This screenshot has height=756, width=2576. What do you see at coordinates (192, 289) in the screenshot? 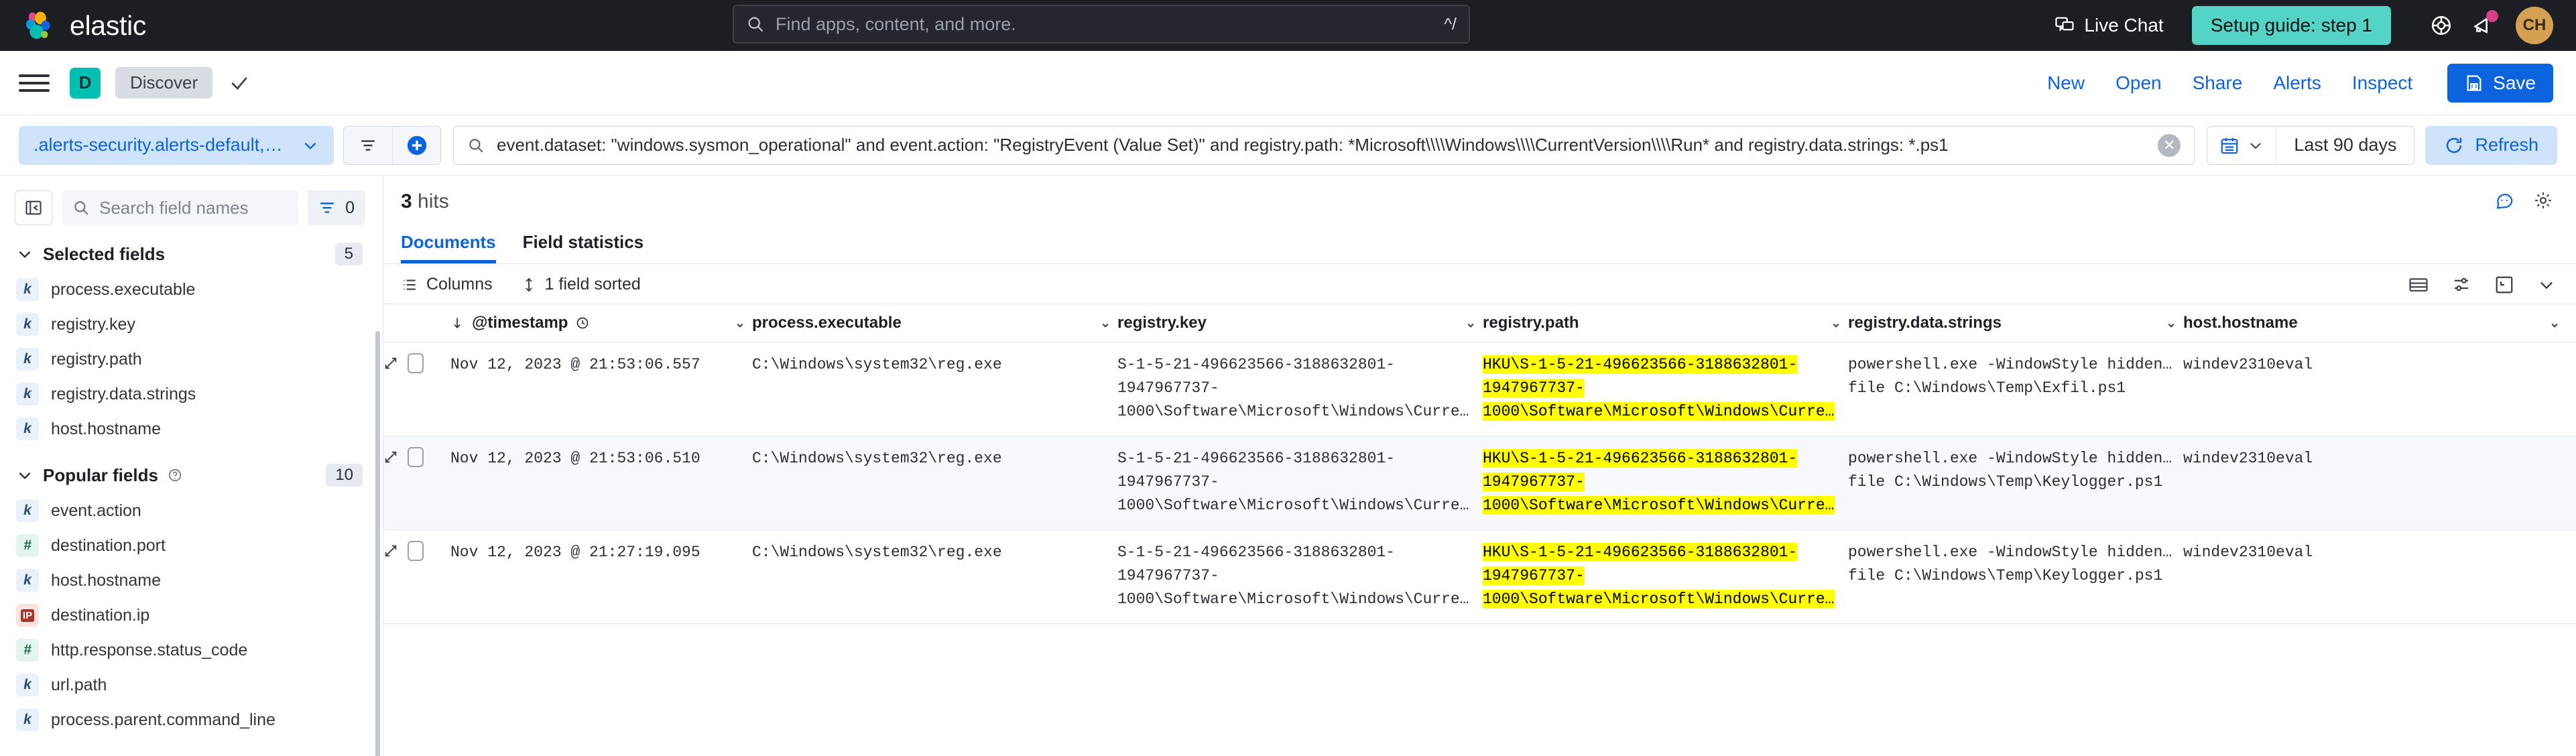
I see `sidebar-field-process-executable: k process.executable` at bounding box center [192, 289].